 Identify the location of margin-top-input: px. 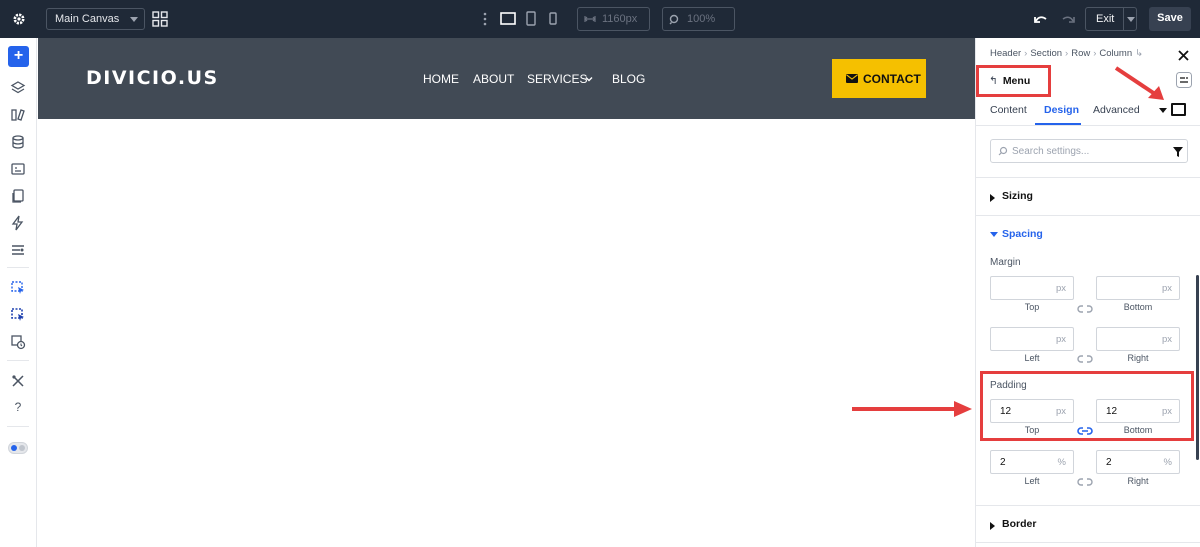
(1032, 288).